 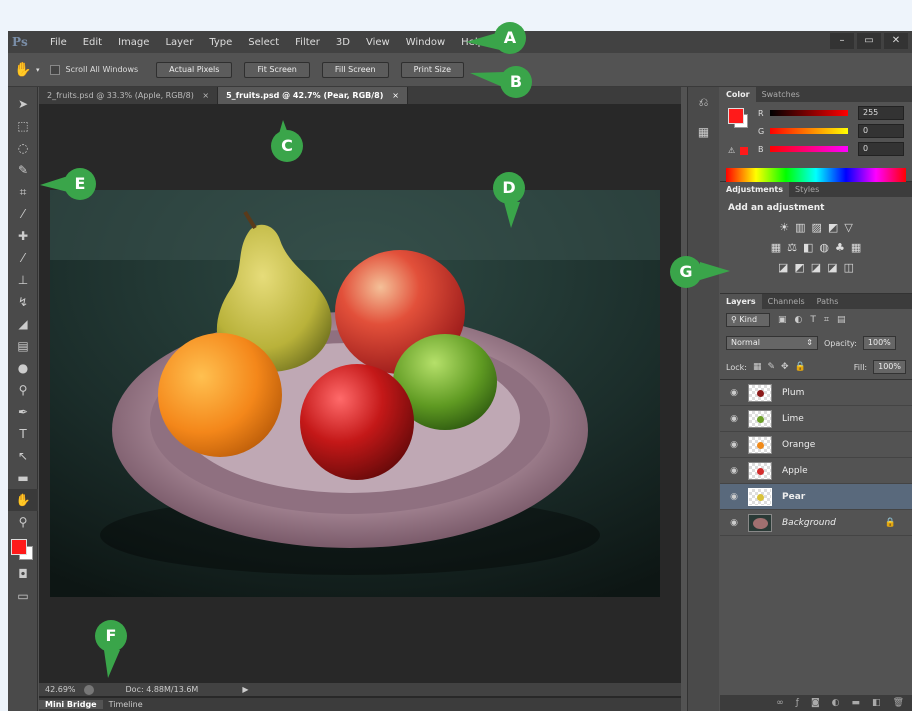 What do you see at coordinates (510, 38) in the screenshot?
I see `callout-a: A` at bounding box center [510, 38].